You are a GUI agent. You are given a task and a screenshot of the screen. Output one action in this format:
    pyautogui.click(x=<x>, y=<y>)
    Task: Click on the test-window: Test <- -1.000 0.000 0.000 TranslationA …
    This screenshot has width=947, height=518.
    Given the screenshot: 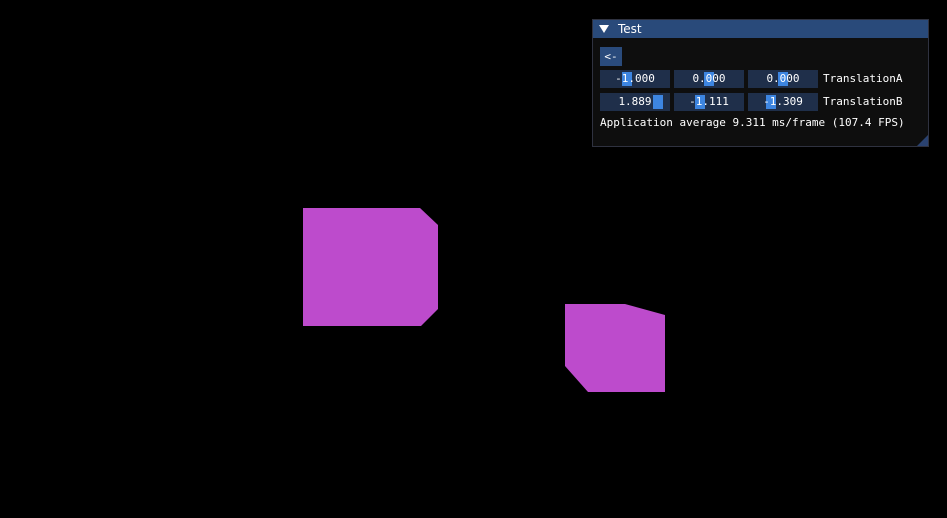 What is the action you would take?
    pyautogui.click(x=760, y=83)
    